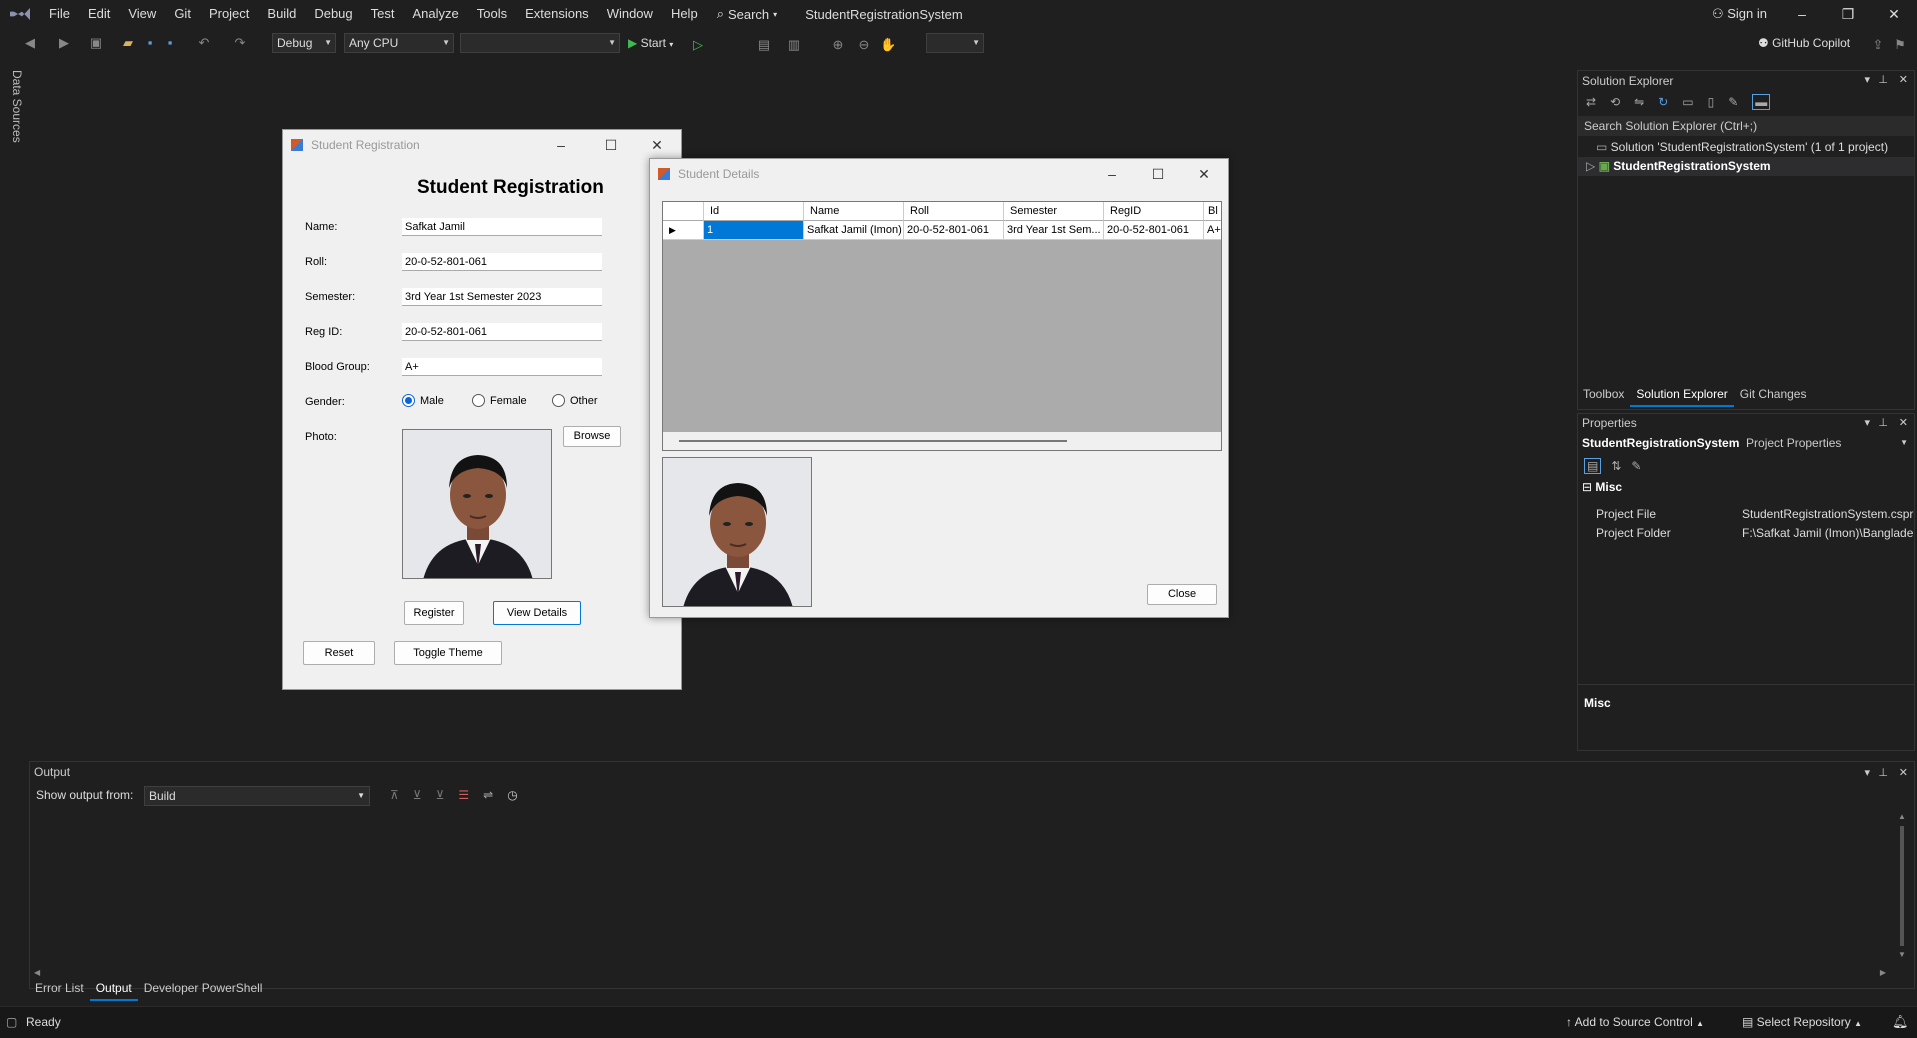 Image resolution: width=1917 pixels, height=1038 pixels. I want to click on close-details-button: Close, so click(1182, 594).